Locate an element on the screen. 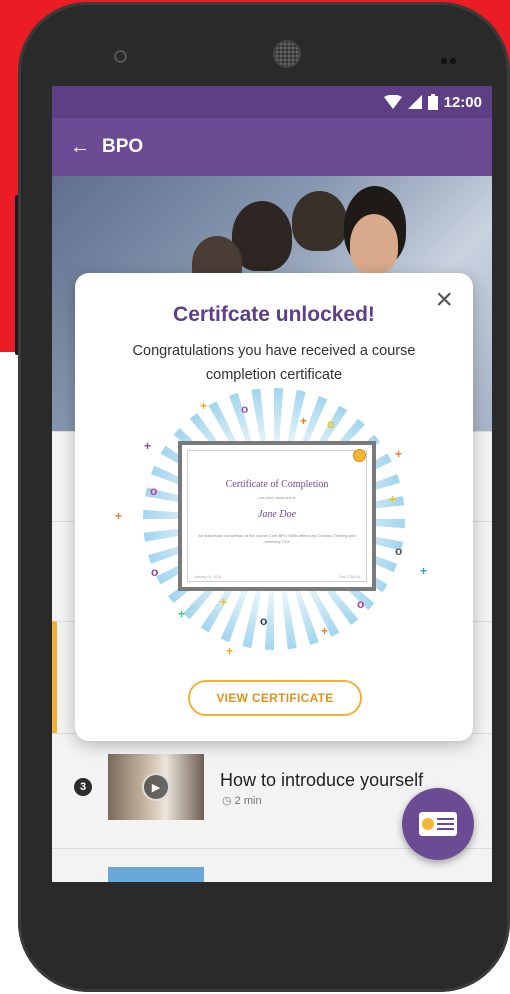 The image size is (510, 994). certificate-icon is located at coordinates (438, 824).